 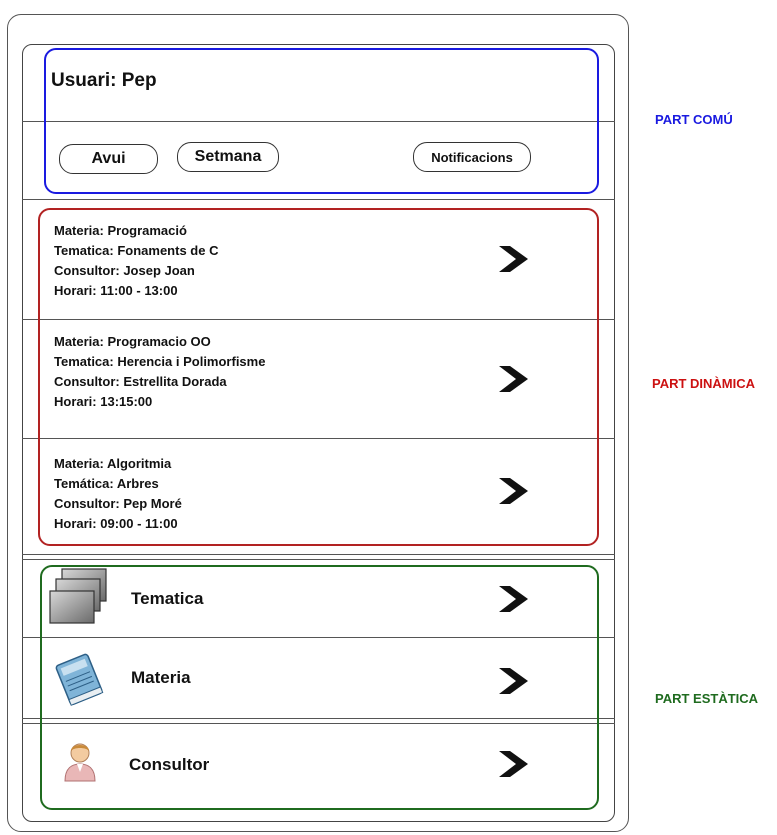 I want to click on menu-item-consultor: Consultor, so click(x=169, y=765).